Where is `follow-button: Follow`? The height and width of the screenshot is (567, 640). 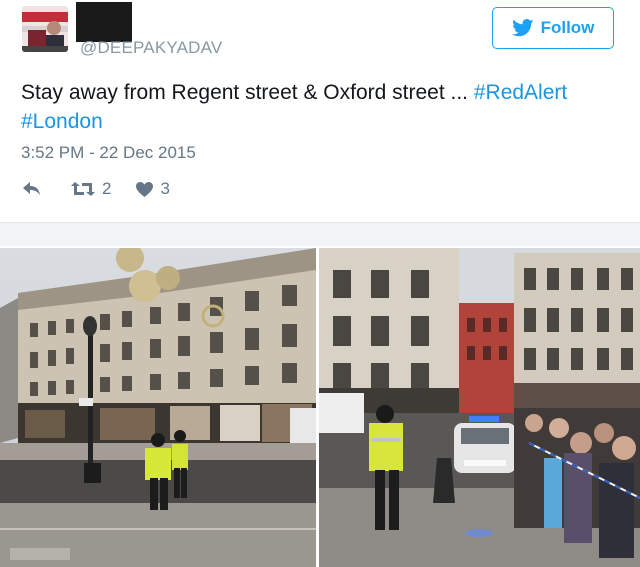
follow-button: Follow is located at coordinates (553, 28).